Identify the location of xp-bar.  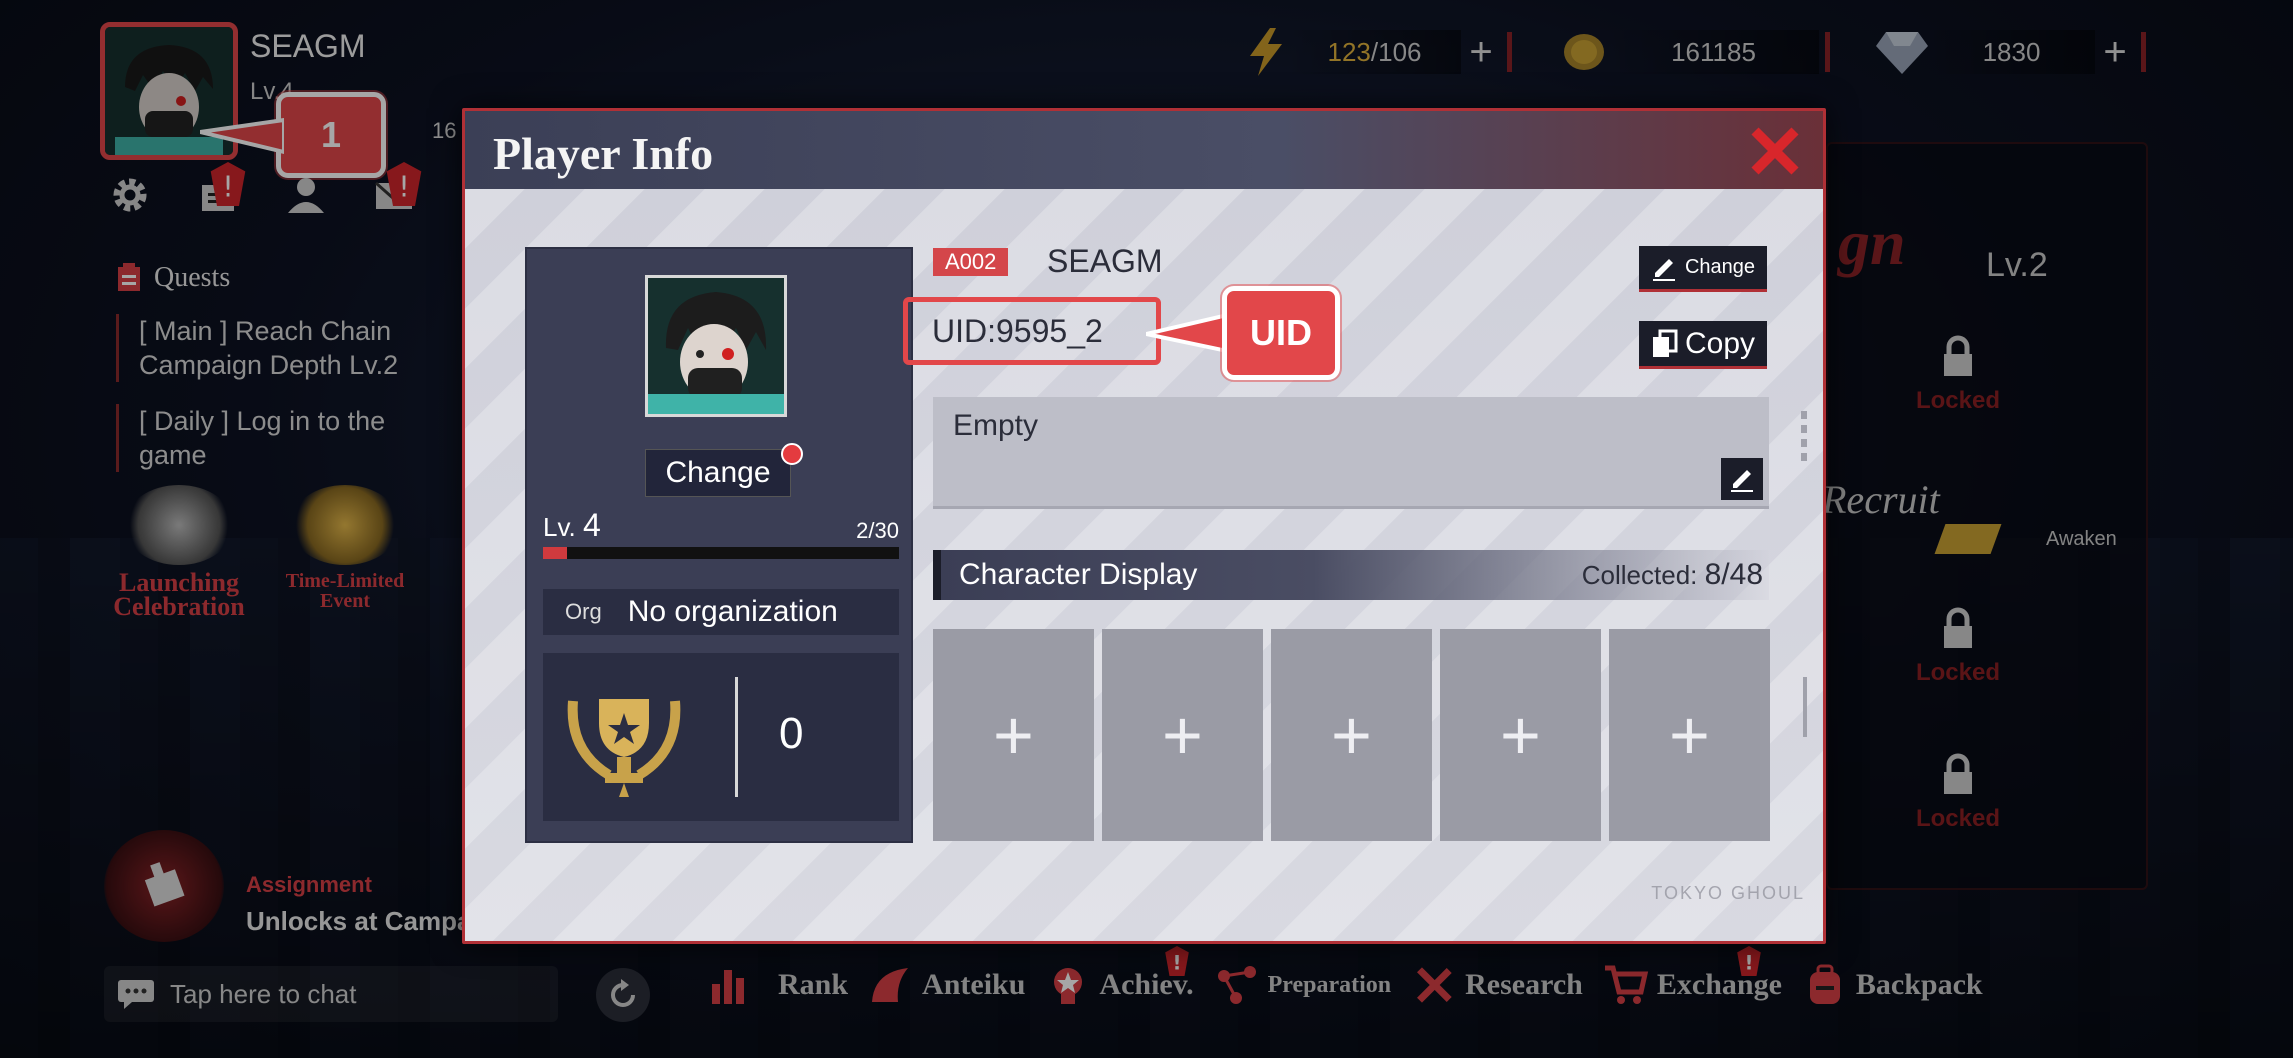
(721, 553).